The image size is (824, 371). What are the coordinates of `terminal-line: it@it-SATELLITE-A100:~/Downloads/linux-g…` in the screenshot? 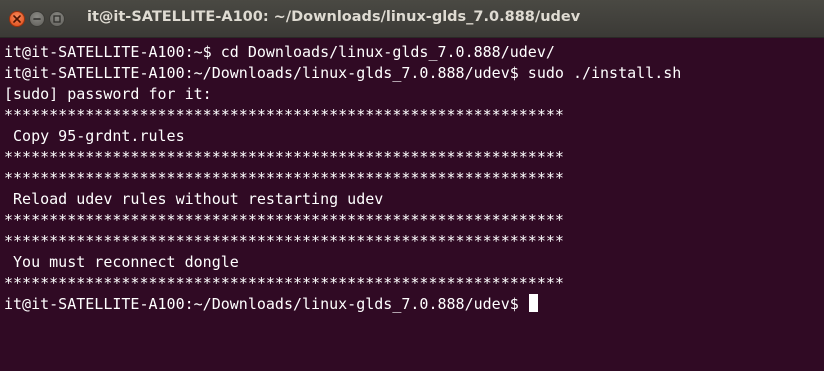 It's located at (343, 73).